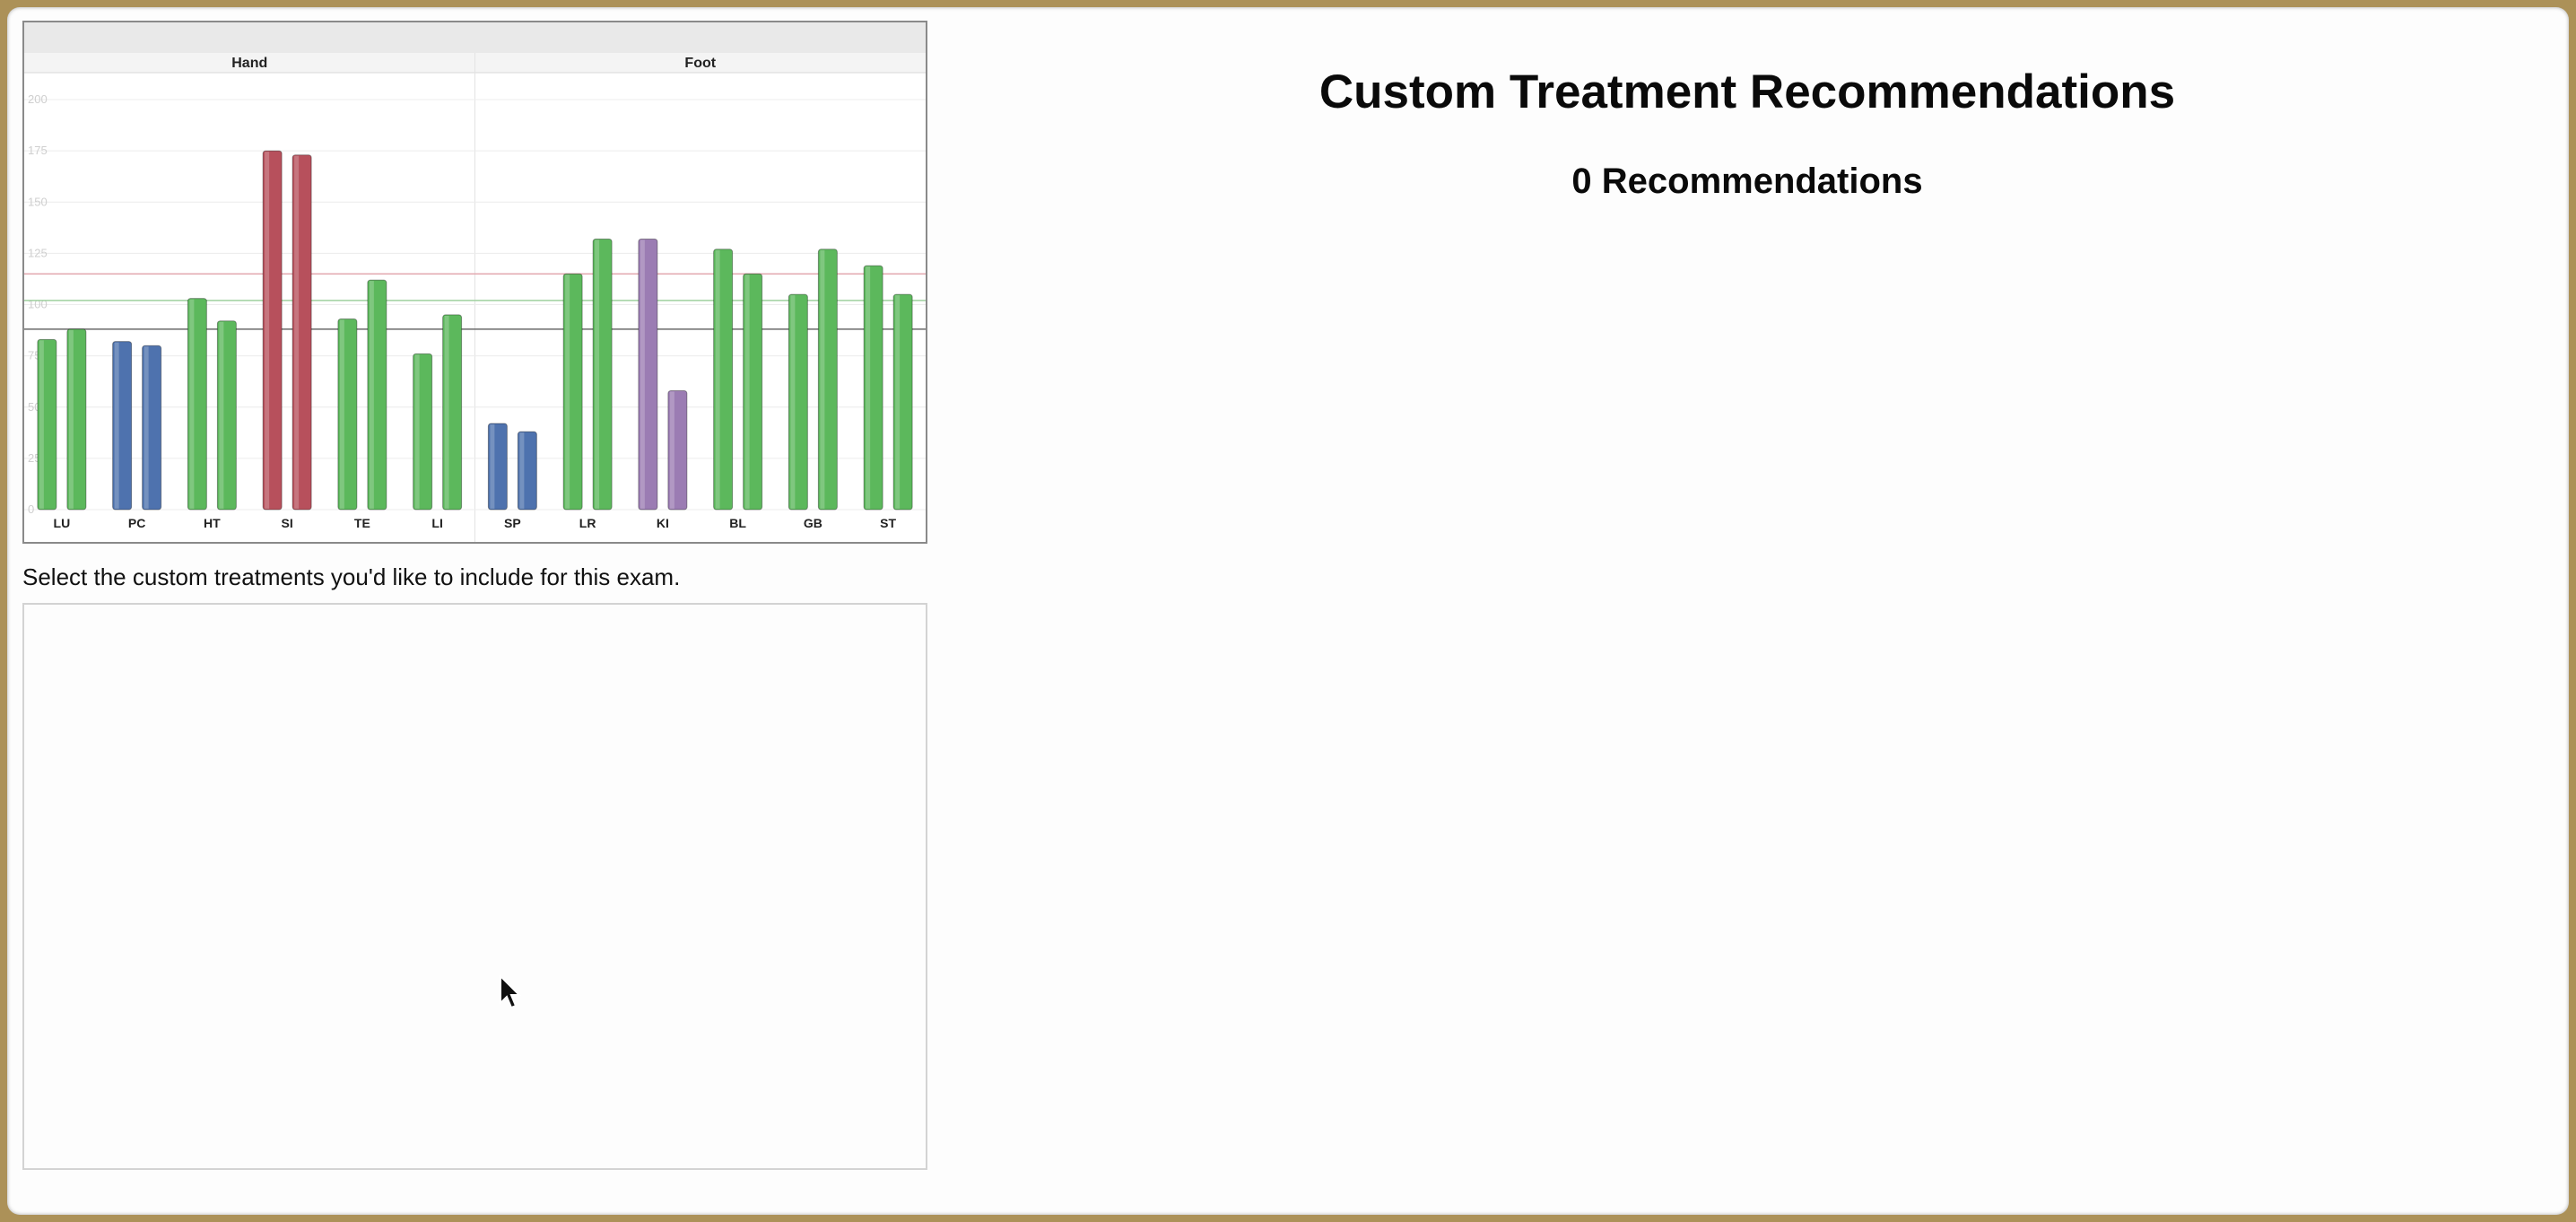 The height and width of the screenshot is (1222, 2576). What do you see at coordinates (813, 523) in the screenshot?
I see `x-tick-label-gb: GB` at bounding box center [813, 523].